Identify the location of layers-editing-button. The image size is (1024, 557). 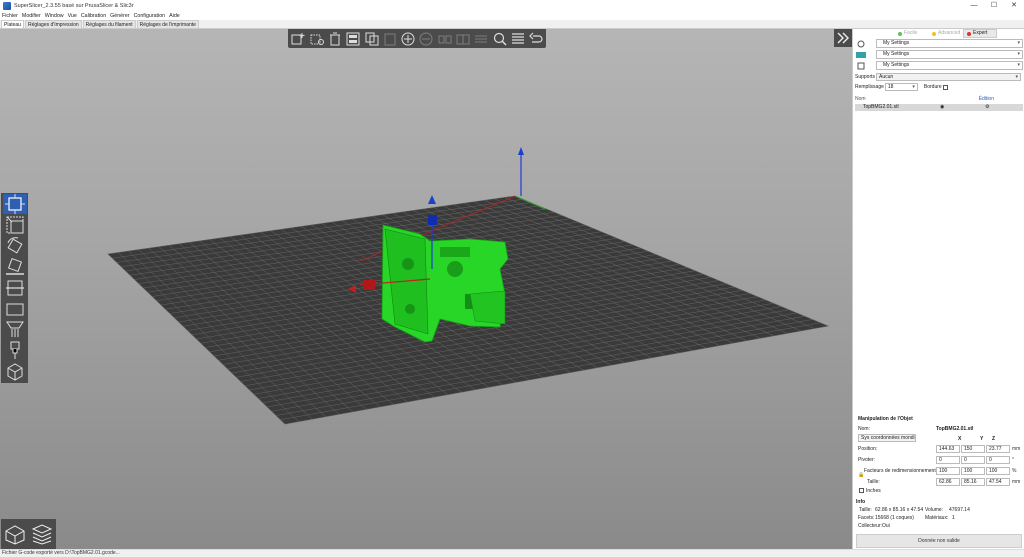
(481, 39).